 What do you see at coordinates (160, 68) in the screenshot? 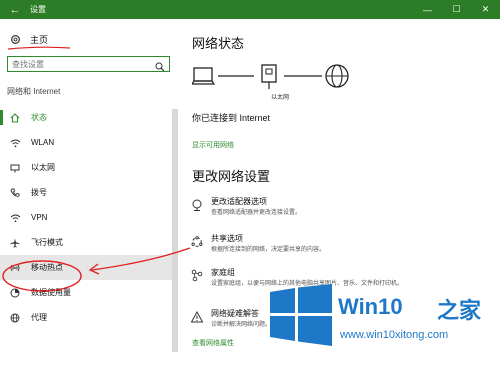
I see `search-icon` at bounding box center [160, 68].